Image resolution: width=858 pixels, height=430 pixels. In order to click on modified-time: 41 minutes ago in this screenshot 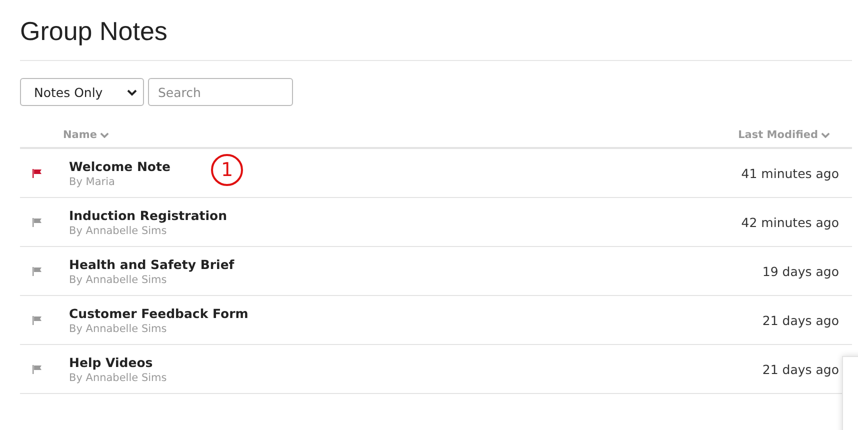, I will do `click(790, 173)`.